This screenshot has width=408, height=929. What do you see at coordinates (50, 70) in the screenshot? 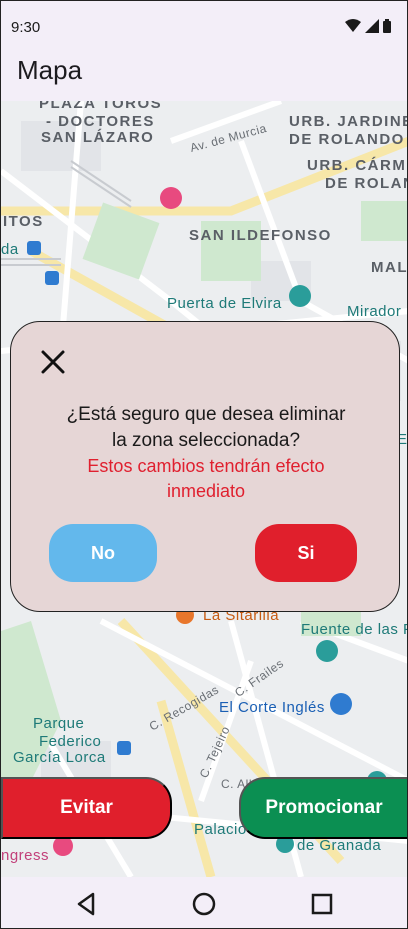
I see `page-title: Mapa` at bounding box center [50, 70].